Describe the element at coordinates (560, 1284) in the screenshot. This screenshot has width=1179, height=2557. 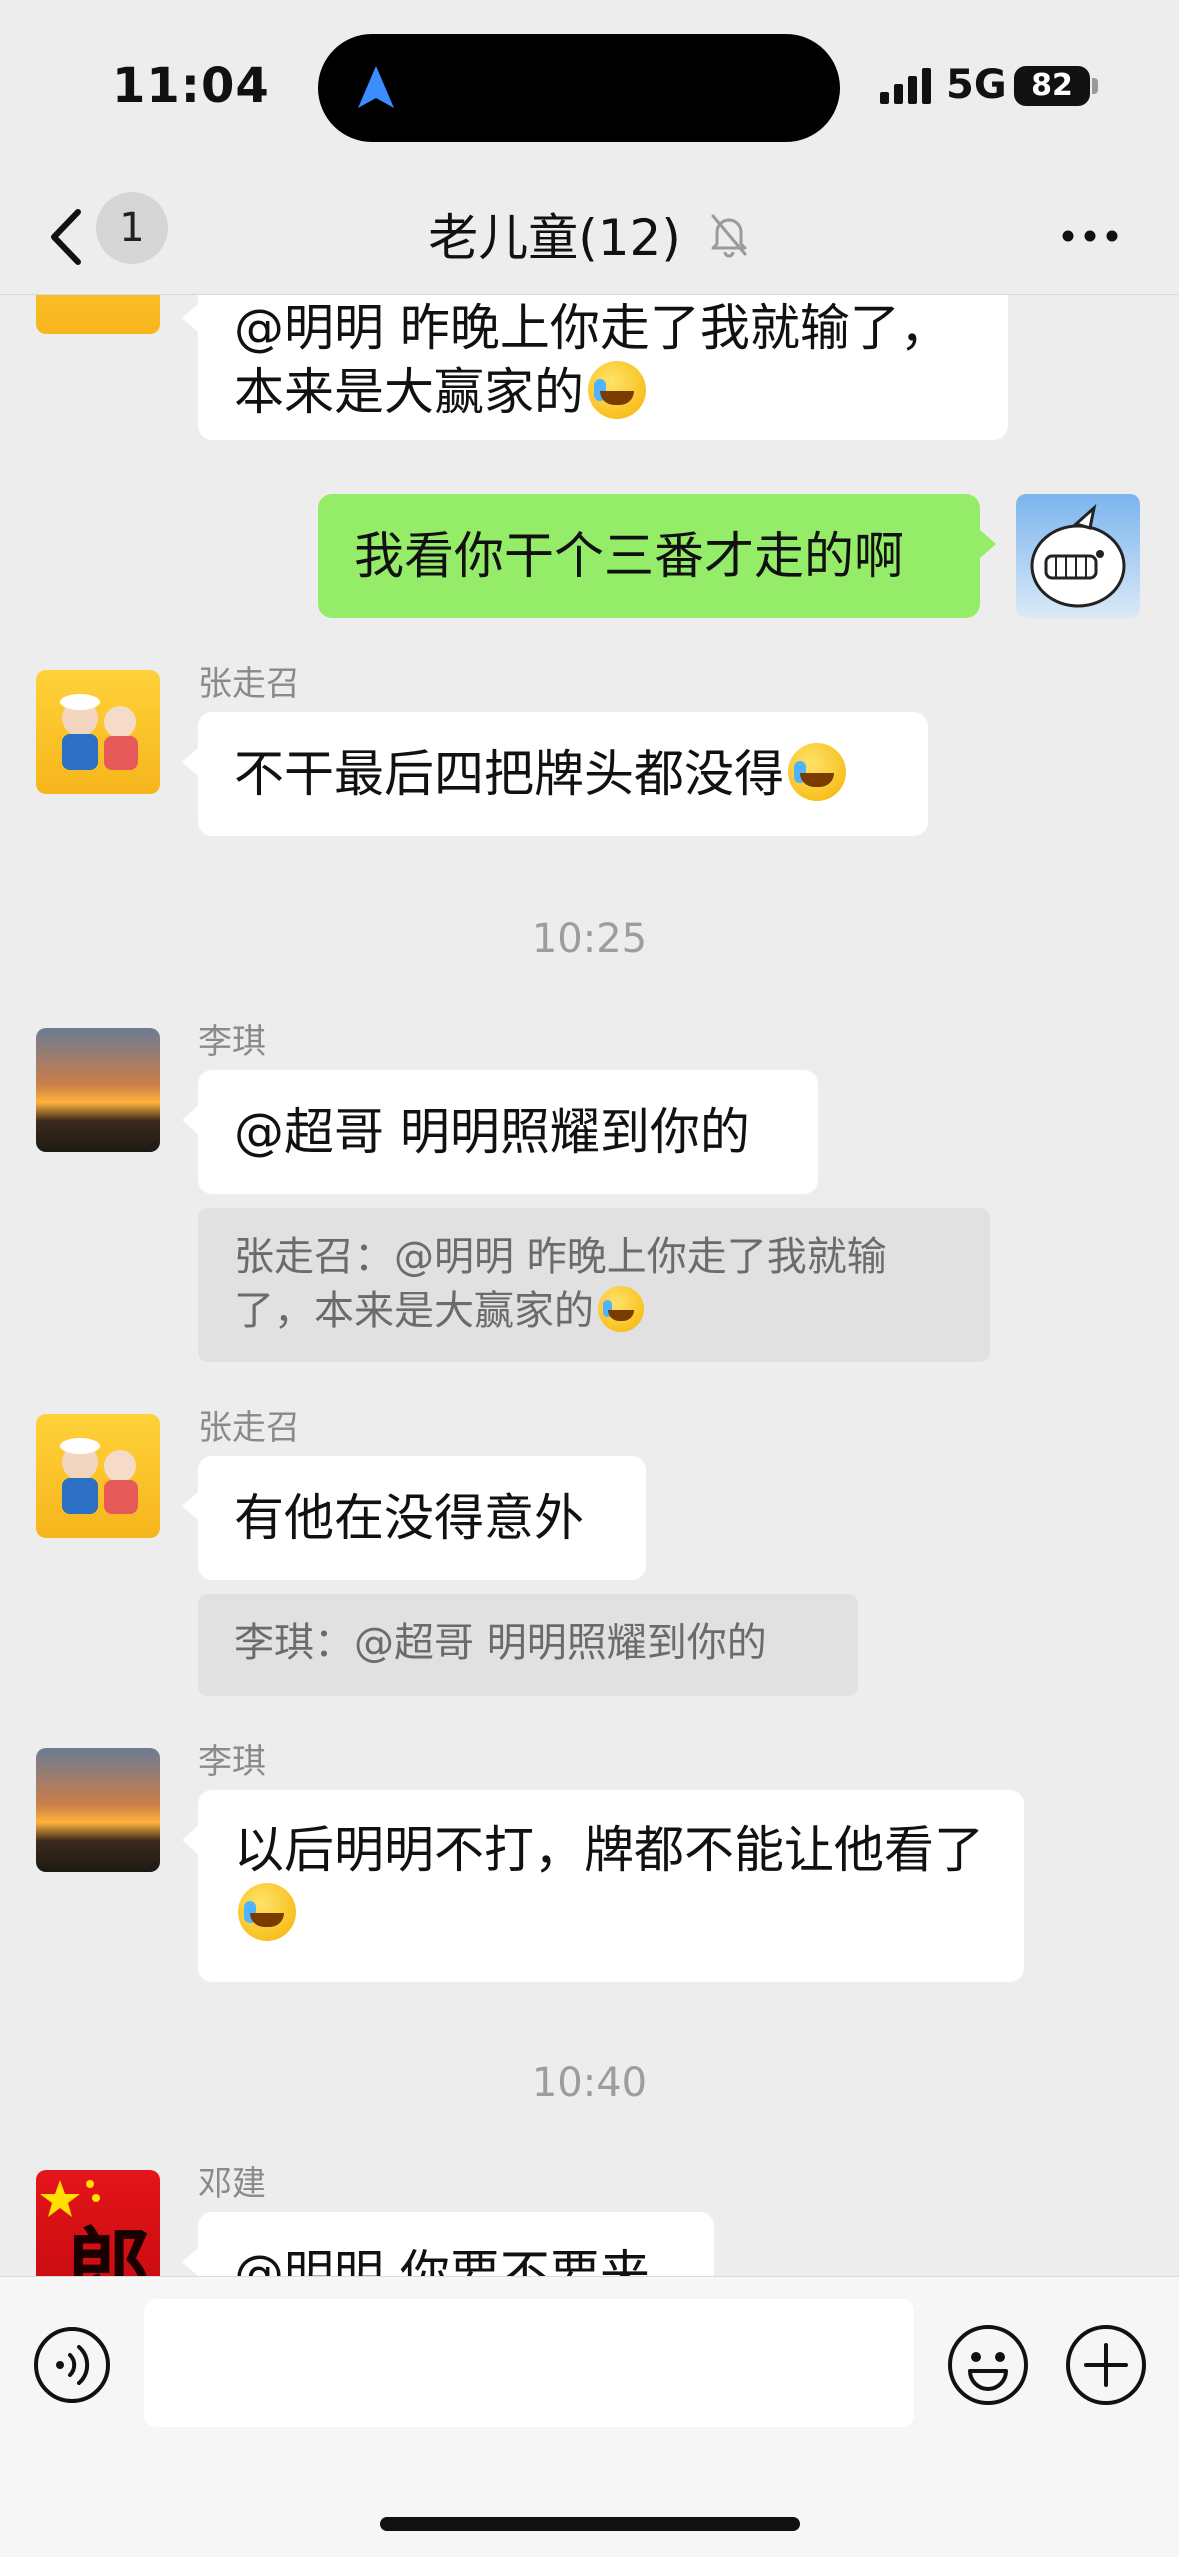
I see `quote-text: 张走召：@明明 昨晚上你走了我就输了，本来是大赢家的` at that location.